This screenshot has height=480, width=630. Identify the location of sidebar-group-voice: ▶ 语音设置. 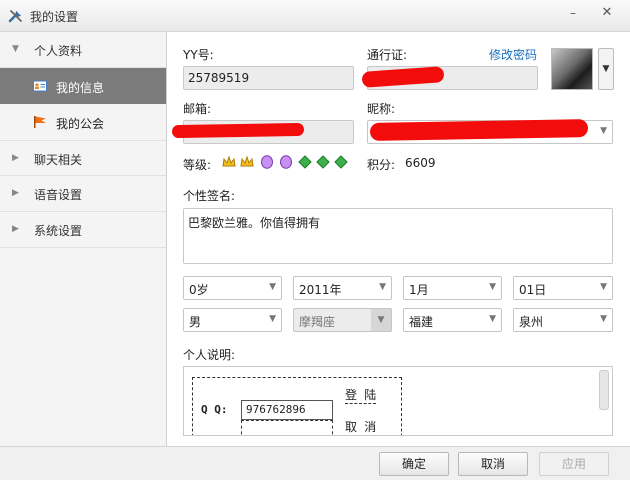
(83, 194).